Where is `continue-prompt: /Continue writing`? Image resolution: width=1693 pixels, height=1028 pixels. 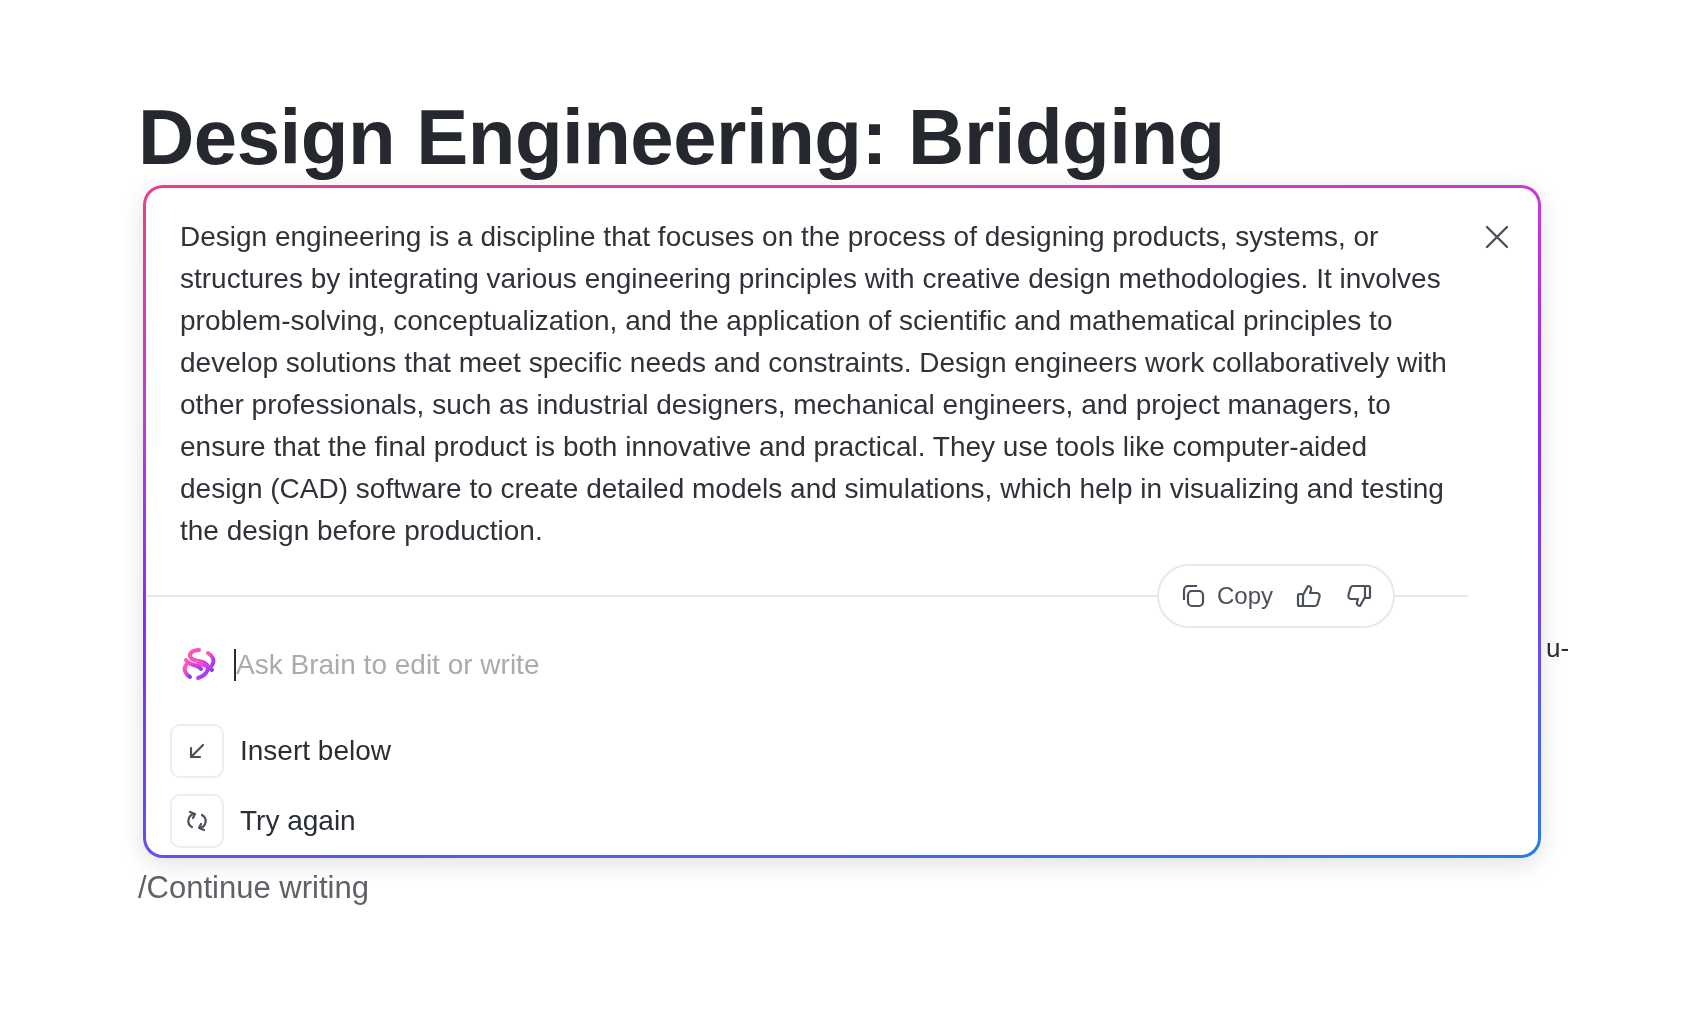
continue-prompt: /Continue writing is located at coordinates (253, 888).